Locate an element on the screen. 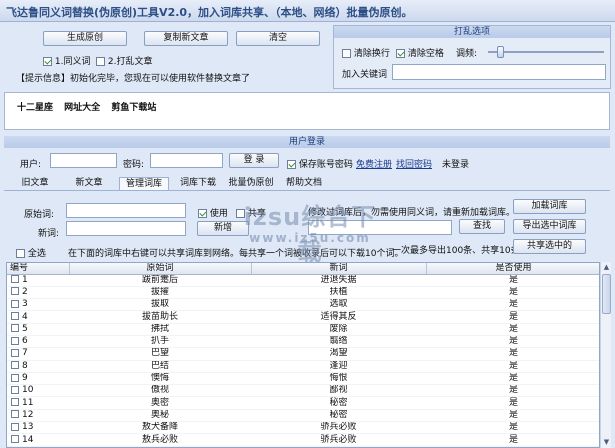  tab-new-article: 新文章 is located at coordinates (89, 183).